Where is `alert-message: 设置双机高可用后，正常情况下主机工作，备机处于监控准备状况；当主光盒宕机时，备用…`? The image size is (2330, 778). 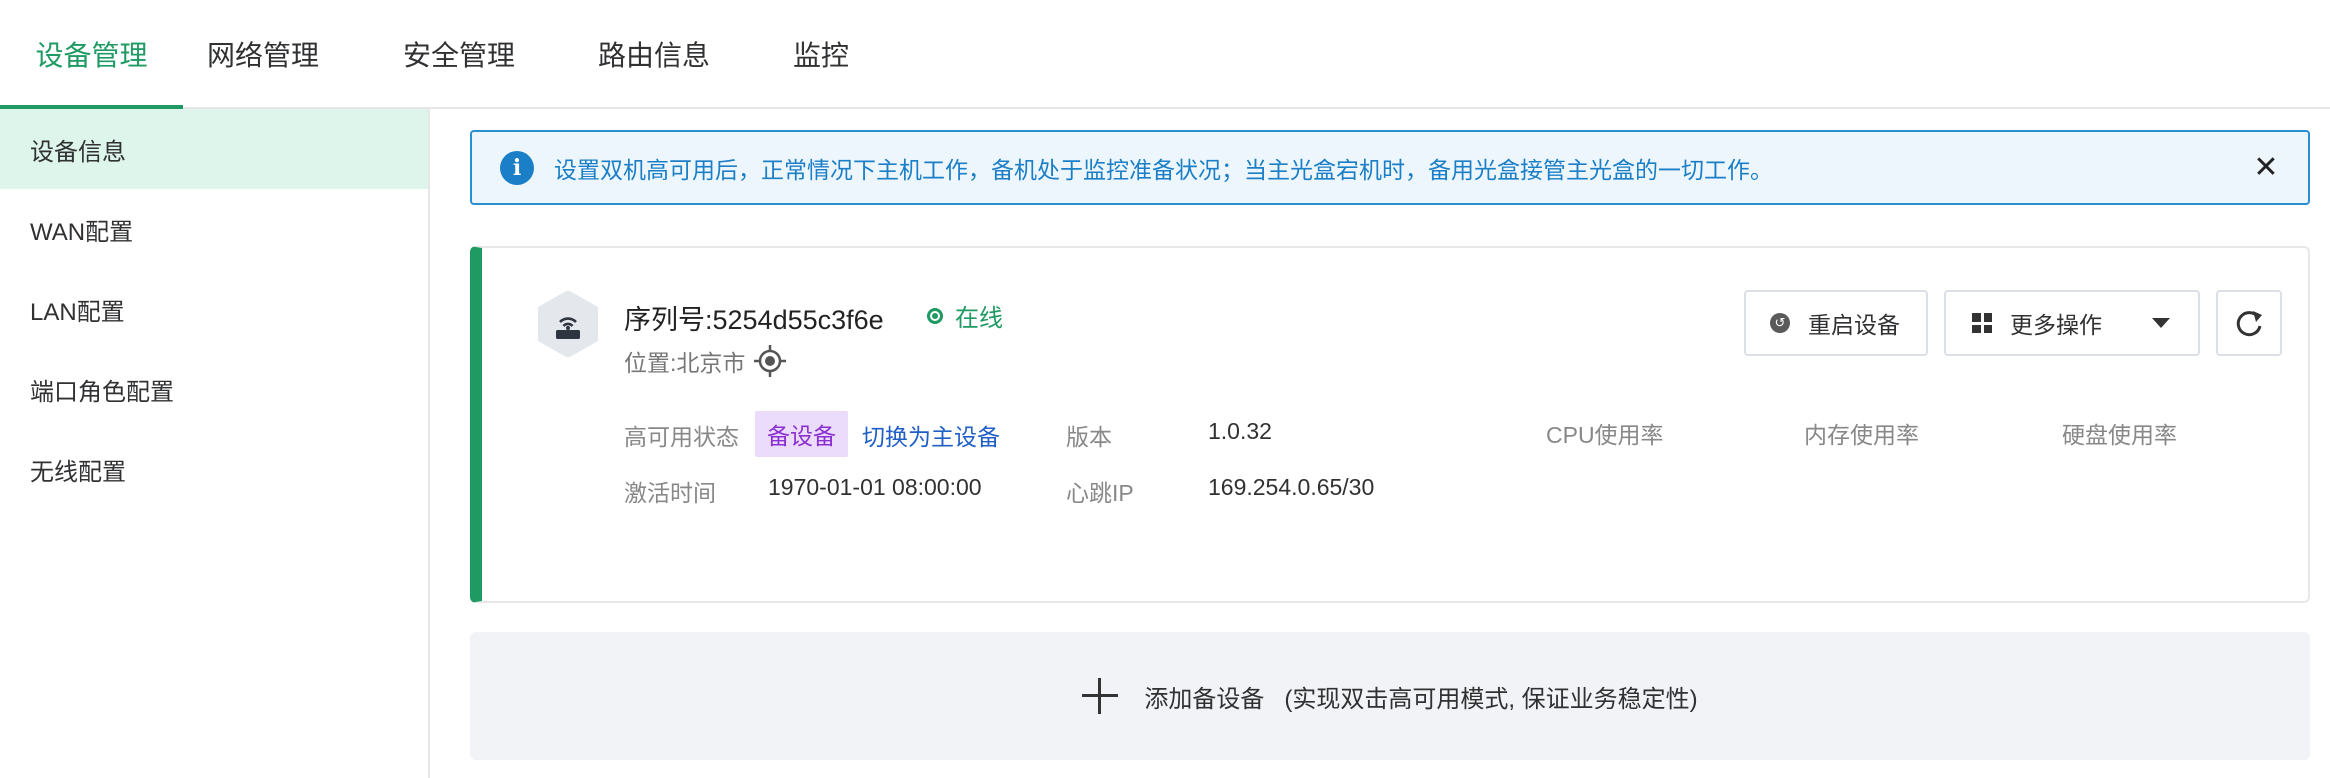
alert-message: 设置双机高可用后，正常情况下主机工作，备机处于监控准备状况；当主光盒宕机时，备用… is located at coordinates (1163, 169).